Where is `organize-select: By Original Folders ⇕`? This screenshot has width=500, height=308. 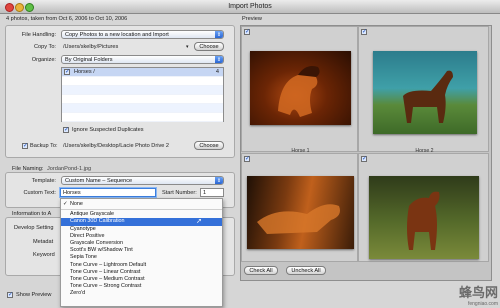 organize-select: By Original Folders ⇕ is located at coordinates (142, 59).